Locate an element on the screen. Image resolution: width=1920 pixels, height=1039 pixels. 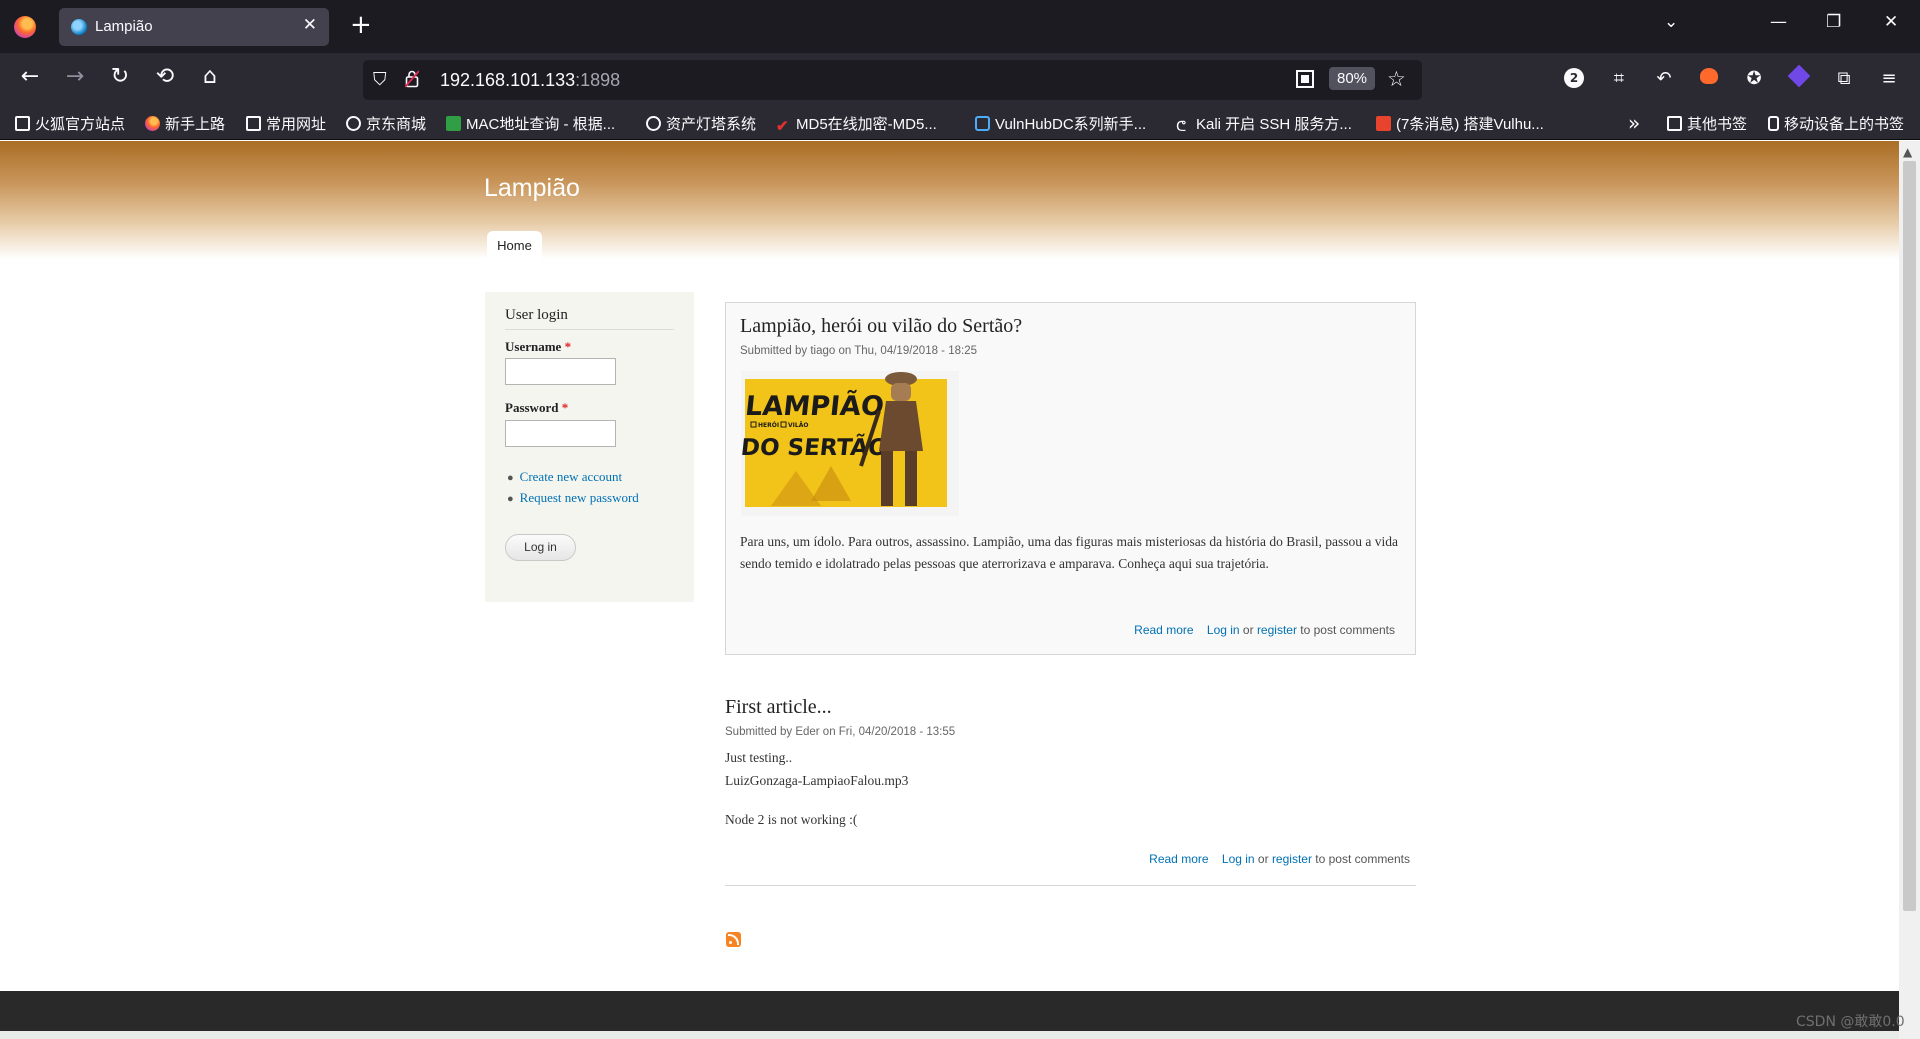
article-title: Lampião, herói ou vilão do Sertão? is located at coordinates (881, 326).